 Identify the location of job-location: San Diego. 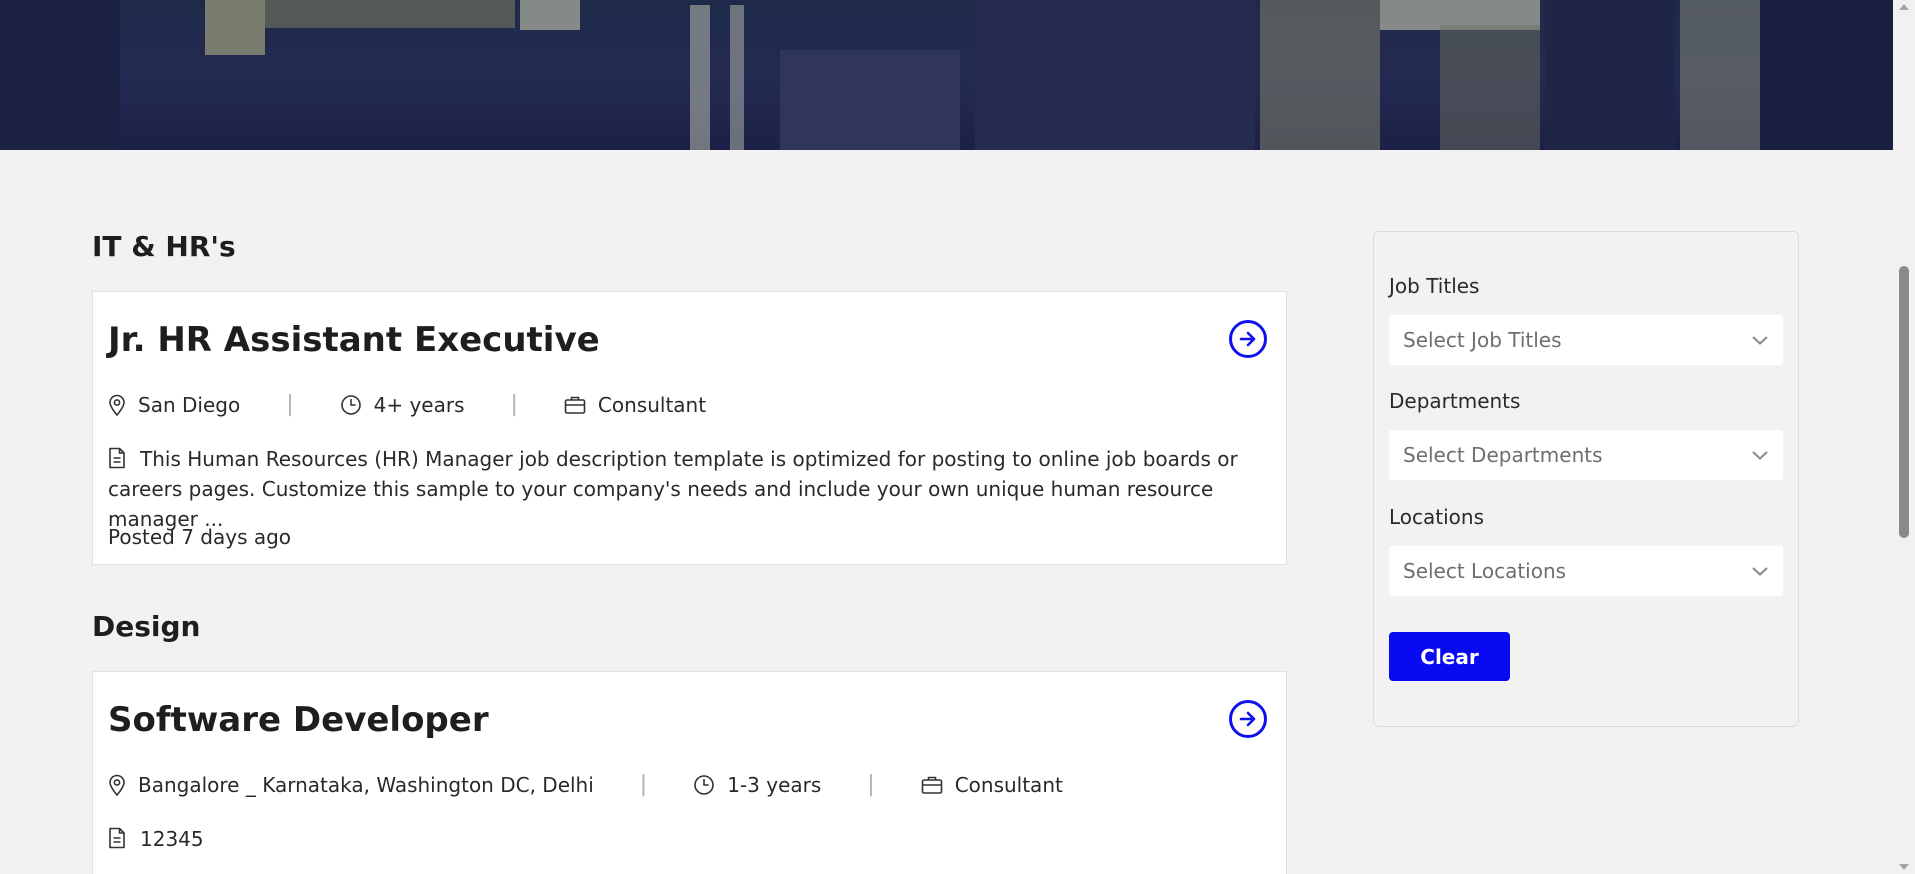
(174, 405).